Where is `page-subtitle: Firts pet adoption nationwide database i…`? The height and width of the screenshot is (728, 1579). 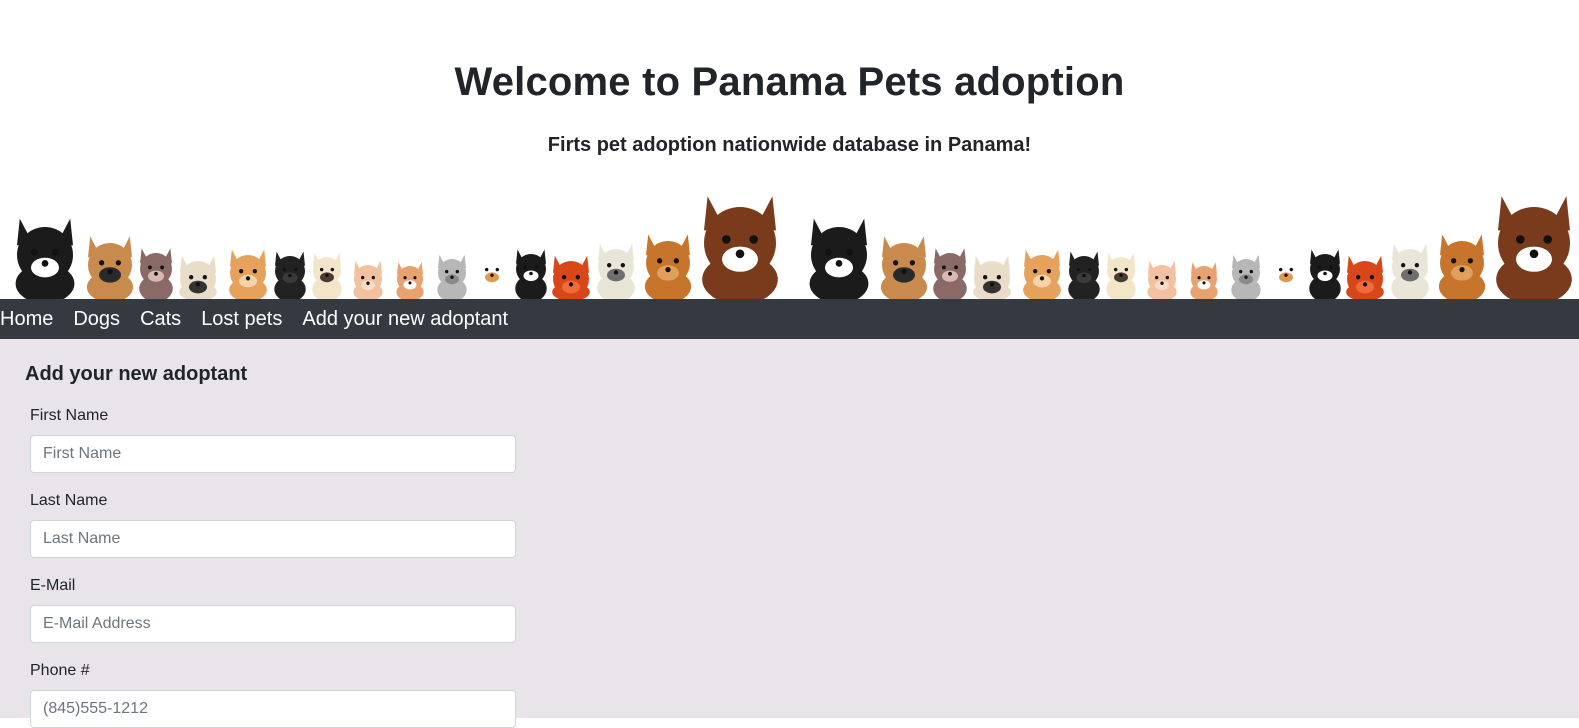 page-subtitle: Firts pet adoption nationwide database i… is located at coordinates (789, 145).